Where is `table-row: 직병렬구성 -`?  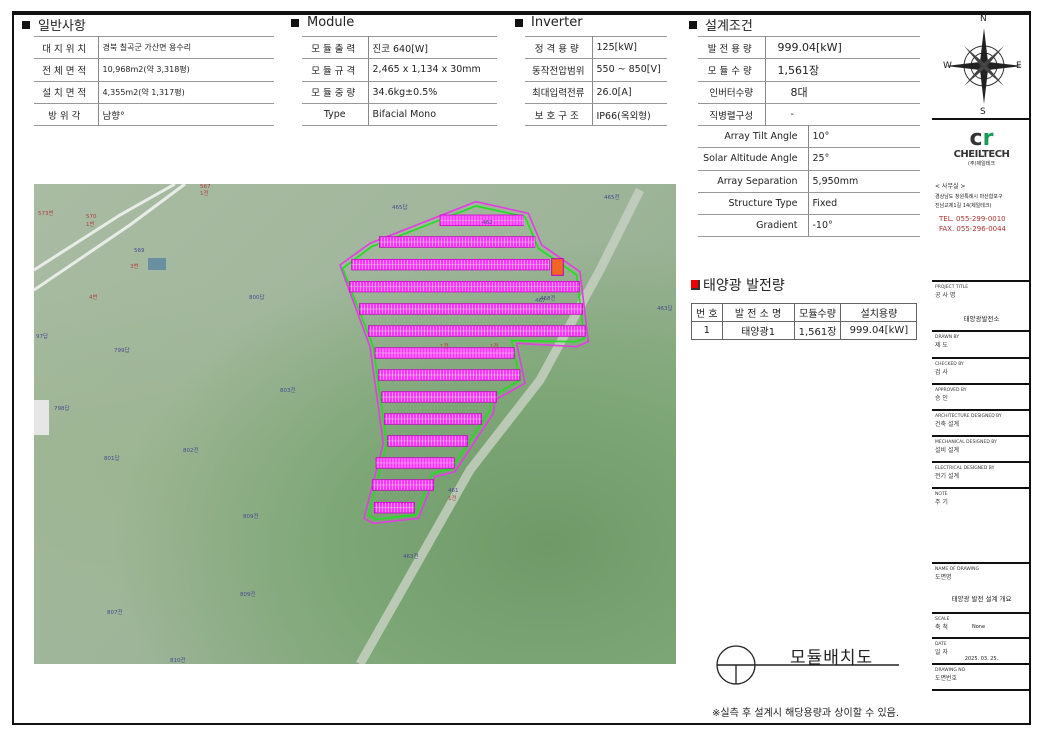 table-row: 직병렬구성 - is located at coordinates (809, 114).